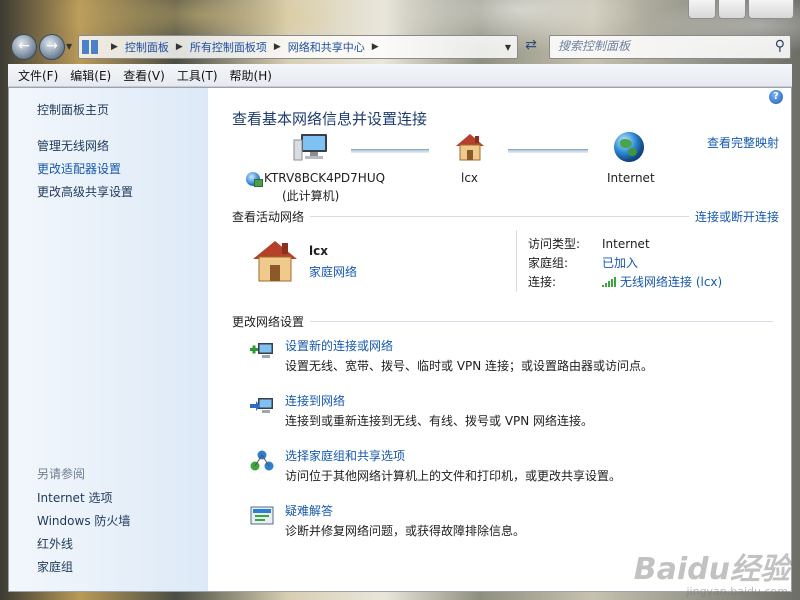 The image size is (800, 600). Describe the element at coordinates (309, 510) in the screenshot. I see `task-title: 疑难解答` at that location.